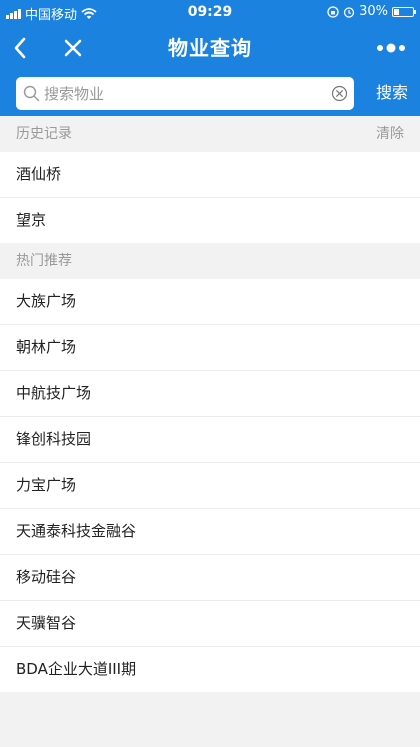 The image size is (420, 747). Describe the element at coordinates (44, 261) in the screenshot. I see `hot-title: 热门推荐` at that location.